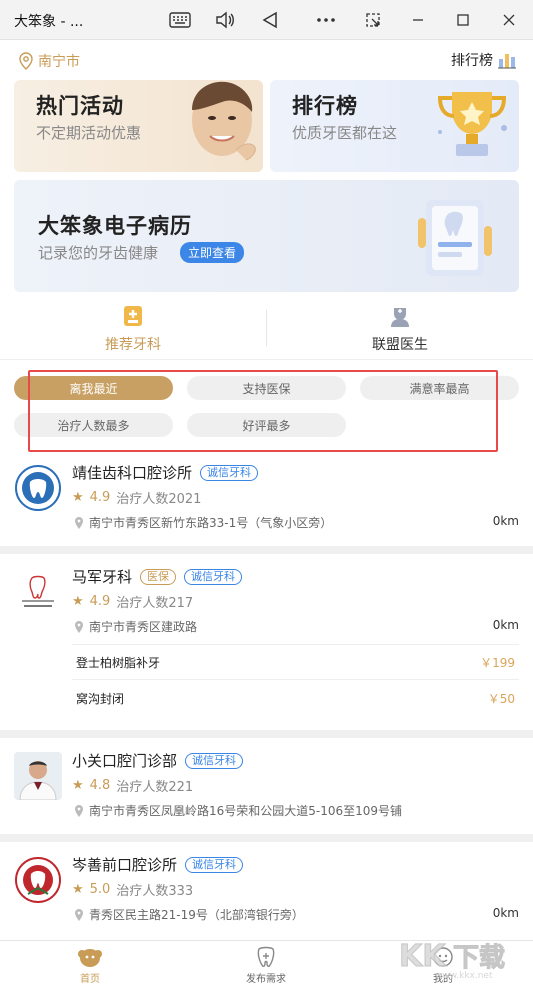 The image size is (533, 988). I want to click on city-selector: 南宁市, so click(49, 61).